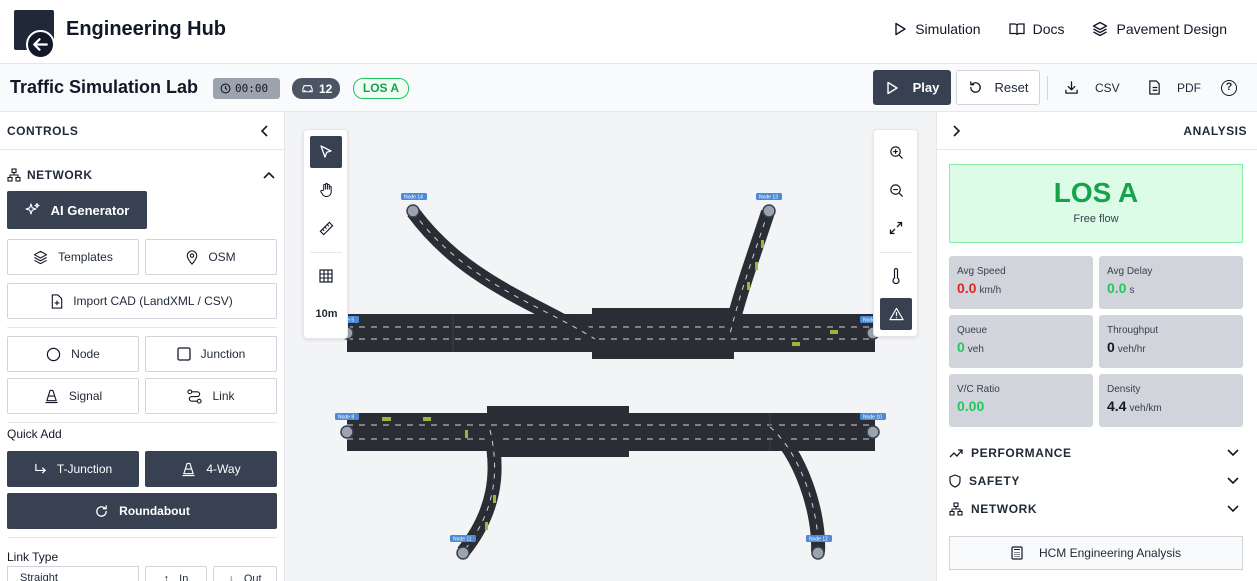  What do you see at coordinates (346, 418) in the screenshot?
I see `node-8-label: Node 8` at bounding box center [346, 418].